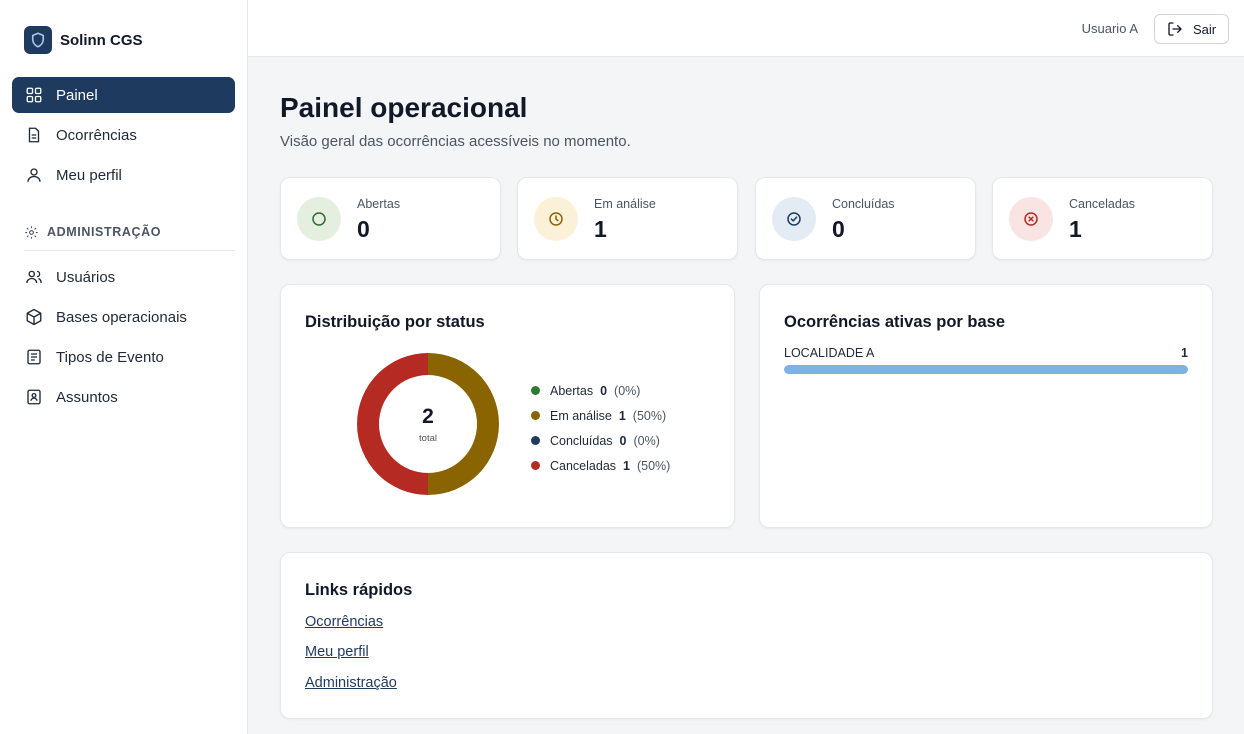 This screenshot has height=734, width=1244. Describe the element at coordinates (34, 357) in the screenshot. I see `list-icon` at that location.